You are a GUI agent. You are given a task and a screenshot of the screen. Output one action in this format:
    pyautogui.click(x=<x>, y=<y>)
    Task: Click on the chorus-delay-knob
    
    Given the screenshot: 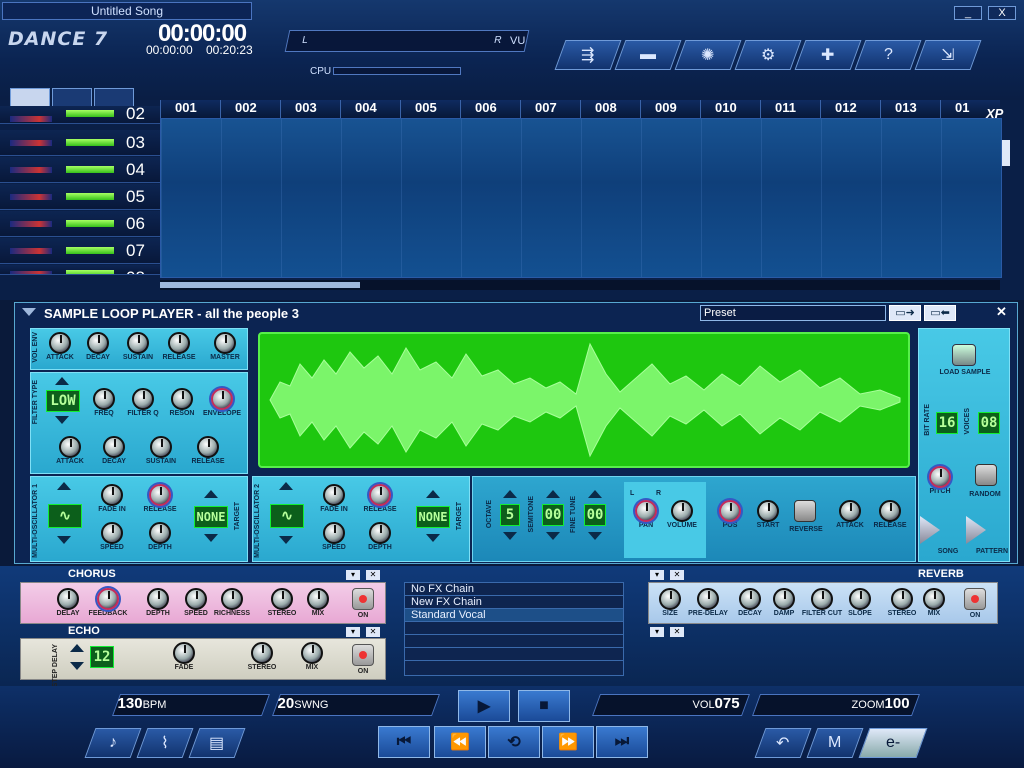 What is the action you would take?
    pyautogui.click(x=68, y=599)
    